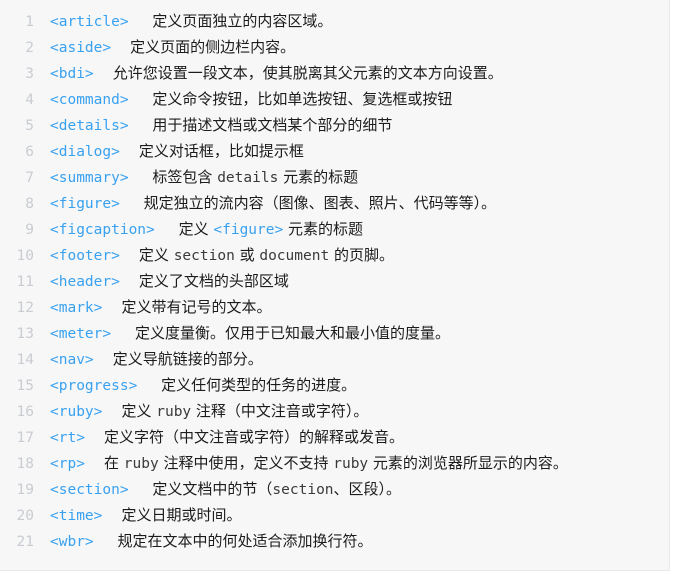 This screenshot has width=675, height=575. What do you see at coordinates (334, 229) in the screenshot?
I see `code-line: 9 <figcaption> 定义 <figure> 元素的标题` at bounding box center [334, 229].